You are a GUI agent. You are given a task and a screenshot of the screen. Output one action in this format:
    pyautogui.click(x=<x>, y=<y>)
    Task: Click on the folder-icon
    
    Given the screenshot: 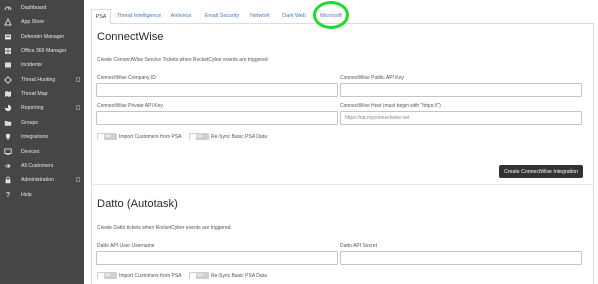 What is the action you would take?
    pyautogui.click(x=8, y=123)
    